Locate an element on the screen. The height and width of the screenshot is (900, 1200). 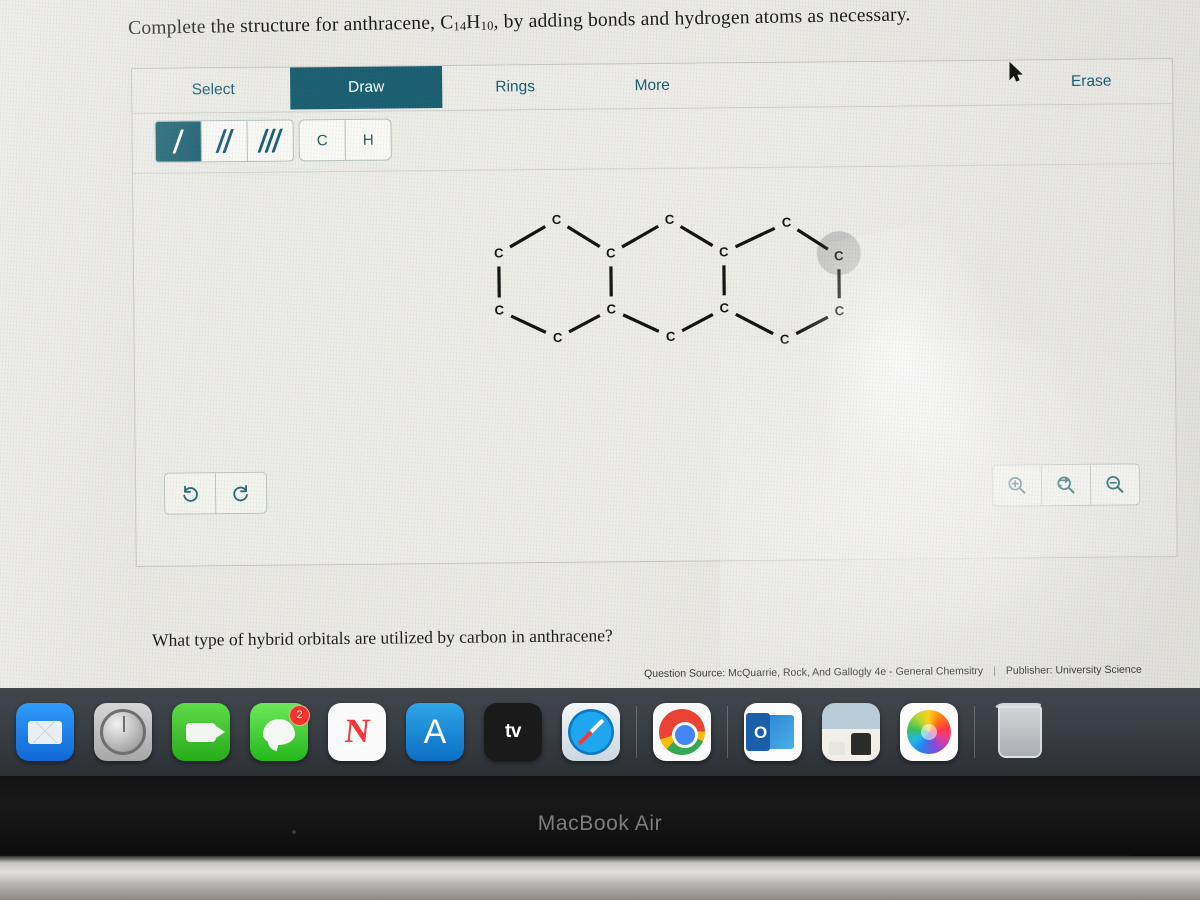
tab-select: Select is located at coordinates (213, 90).